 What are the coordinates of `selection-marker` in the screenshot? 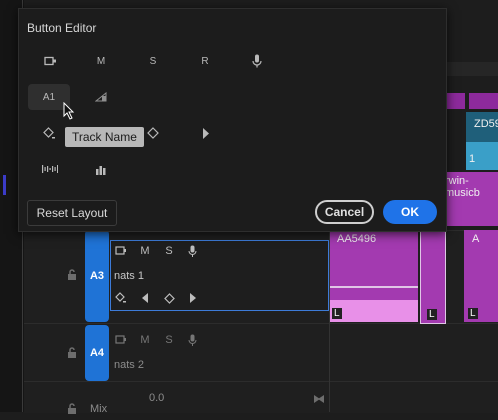 It's located at (4, 185).